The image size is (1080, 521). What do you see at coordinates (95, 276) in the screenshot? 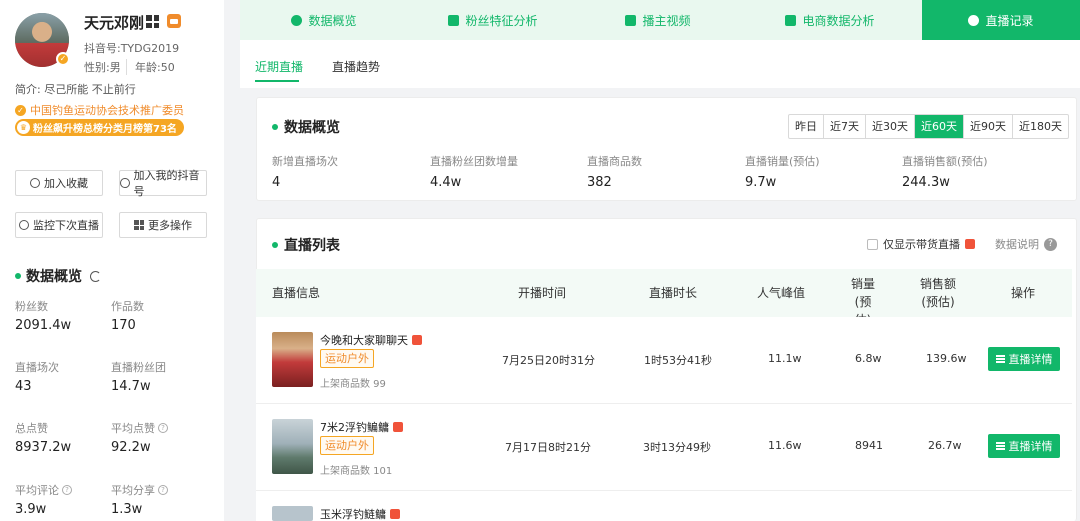
I see `refresh-icon` at bounding box center [95, 276].